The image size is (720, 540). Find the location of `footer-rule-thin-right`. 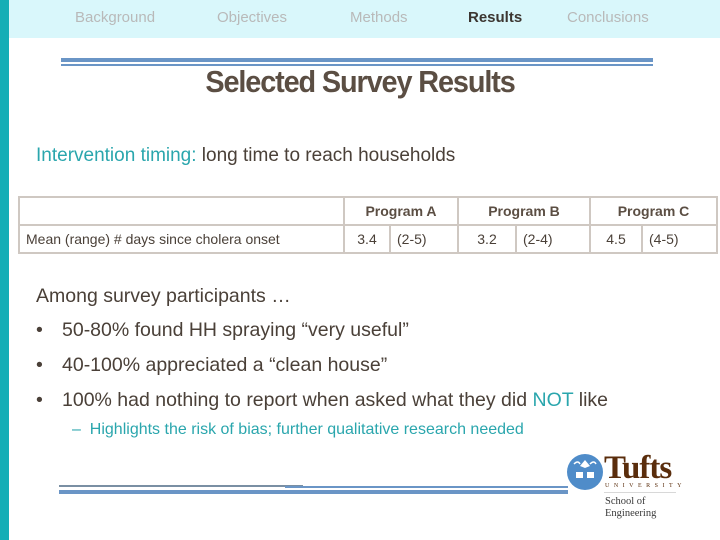

footer-rule-thin-right is located at coordinates (426, 487).